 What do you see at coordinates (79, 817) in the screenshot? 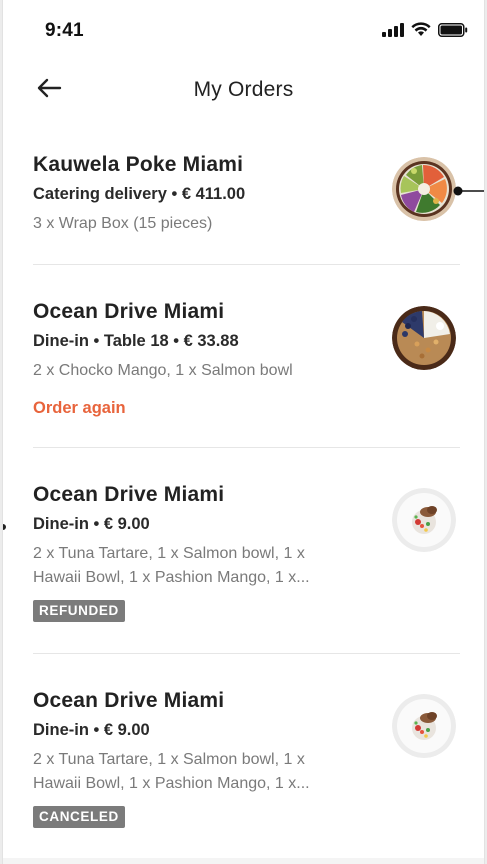
I see `status-badge: CANCELED` at bounding box center [79, 817].